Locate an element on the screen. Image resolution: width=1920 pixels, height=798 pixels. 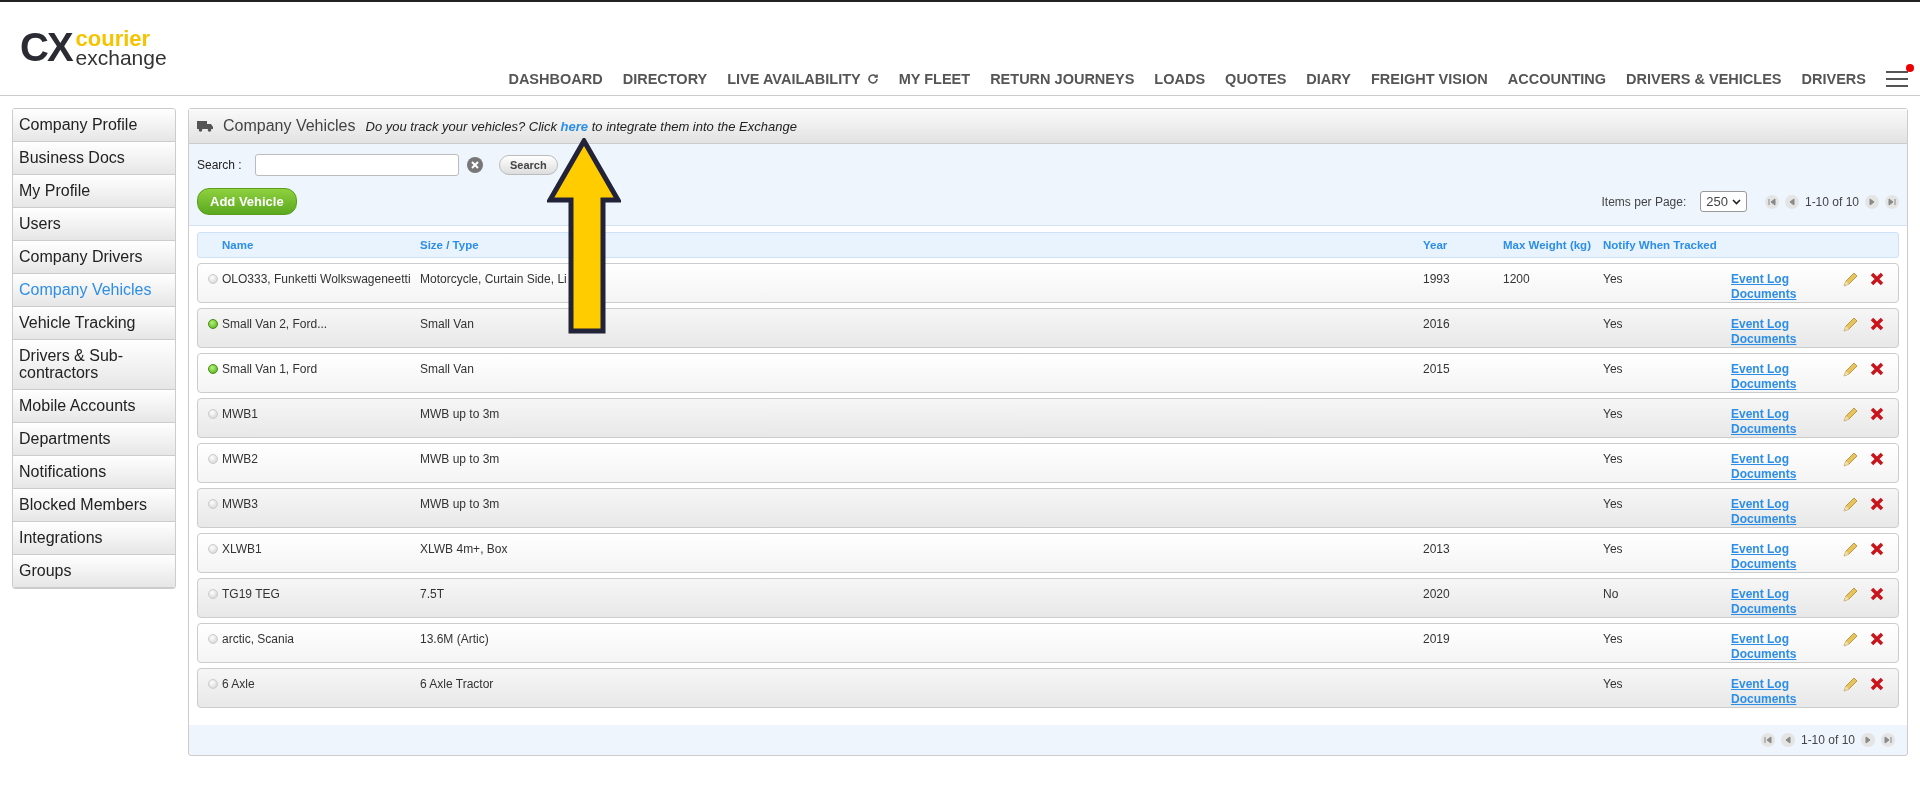
table-cell-text: OLO333, Funketti Wolkswageneetti is located at coordinates (317, 279).